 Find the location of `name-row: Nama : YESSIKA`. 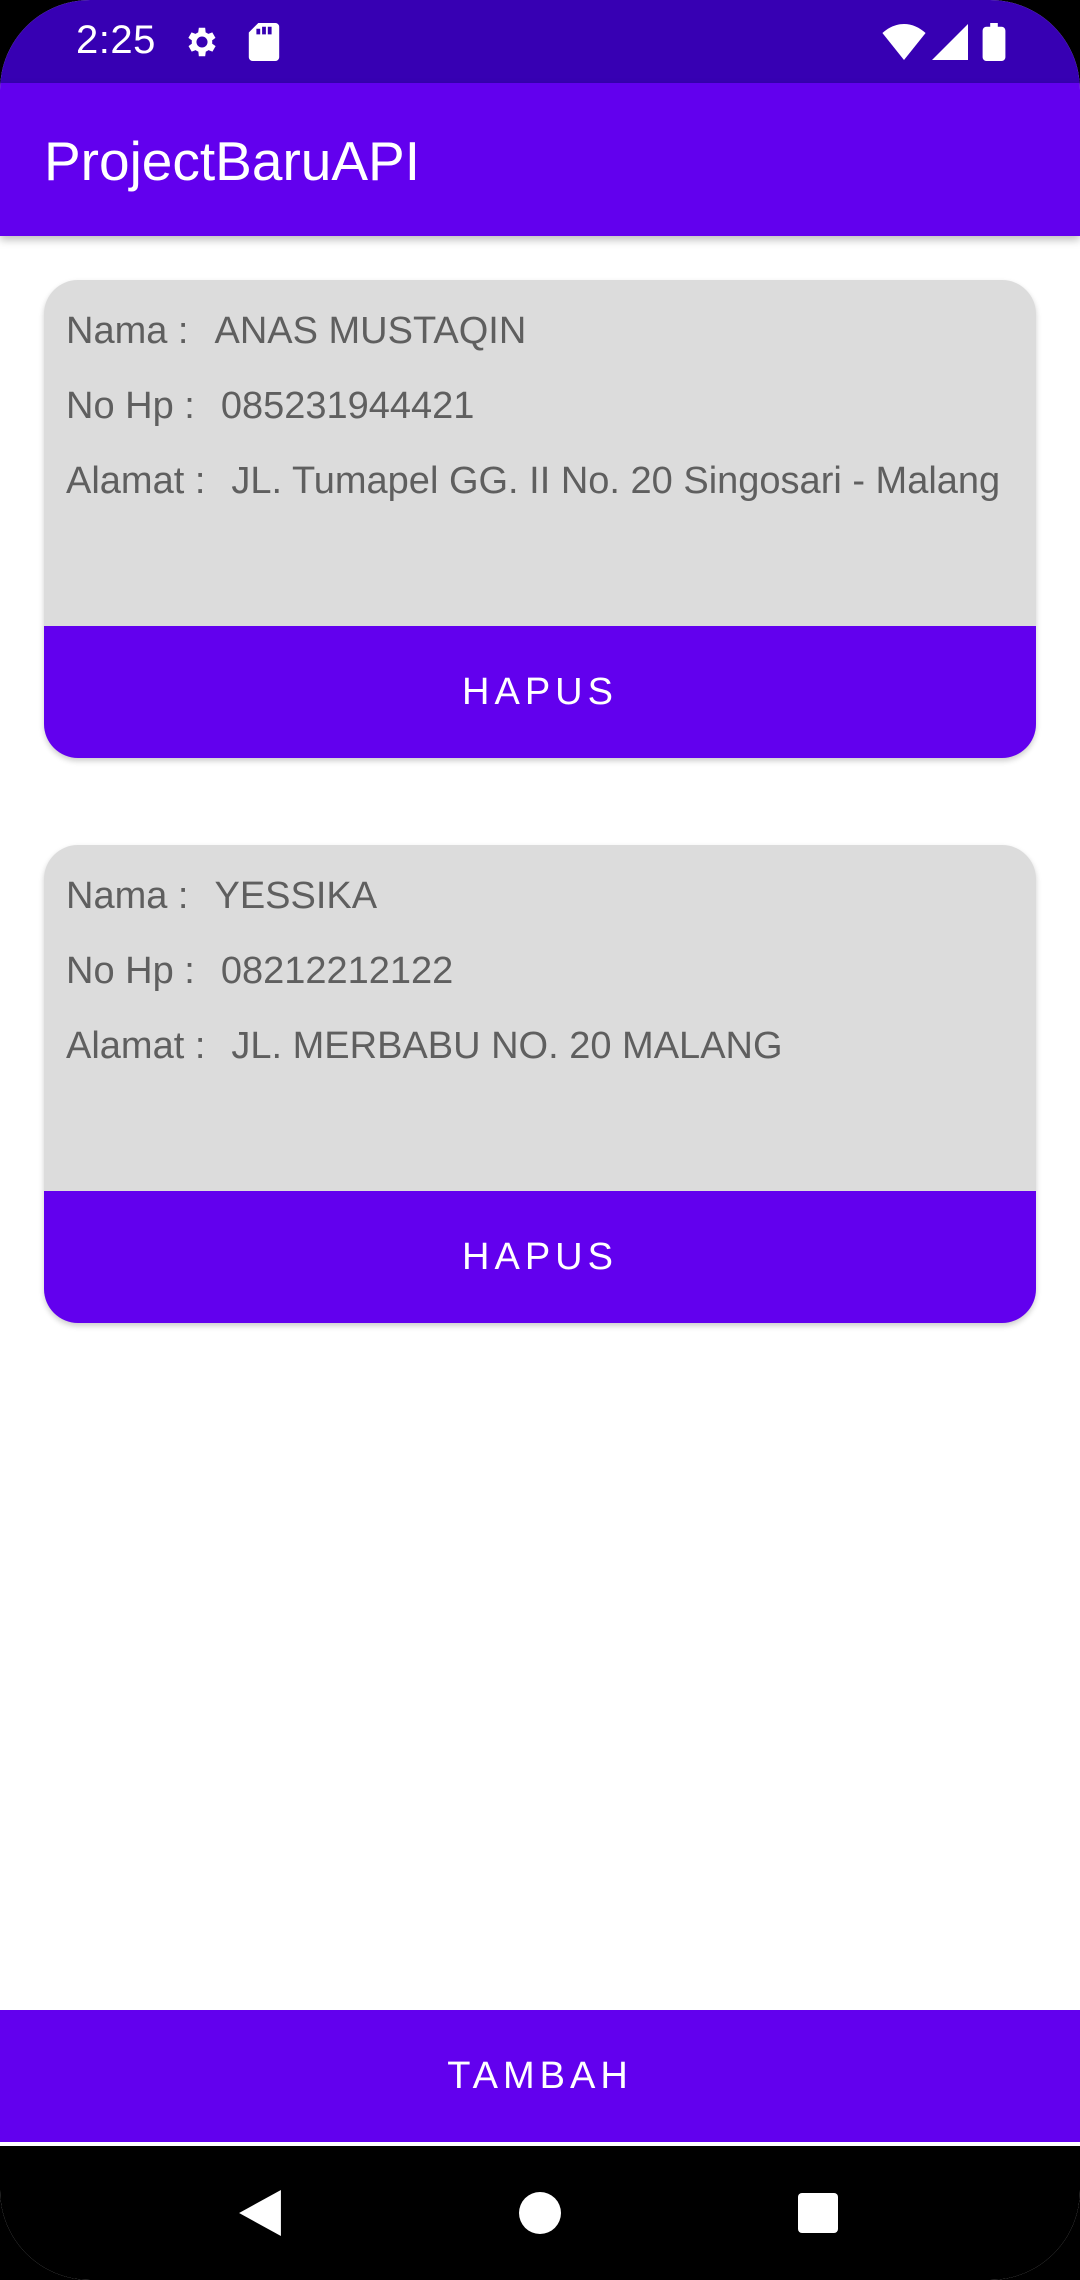

name-row: Nama : YESSIKA is located at coordinates (221, 896).